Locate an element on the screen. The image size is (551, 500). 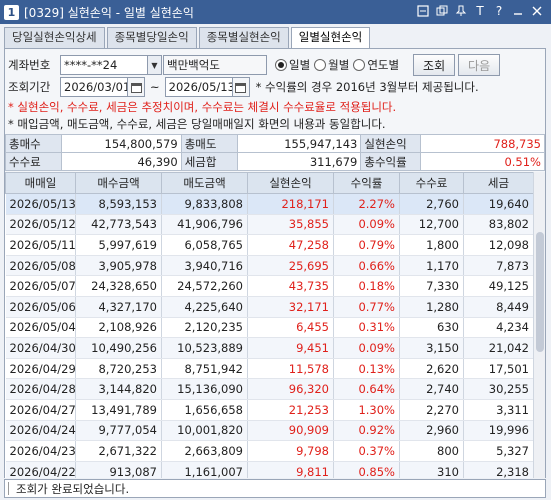
col-header-realized-pnl: 실현손익 is located at coordinates (290, 183).